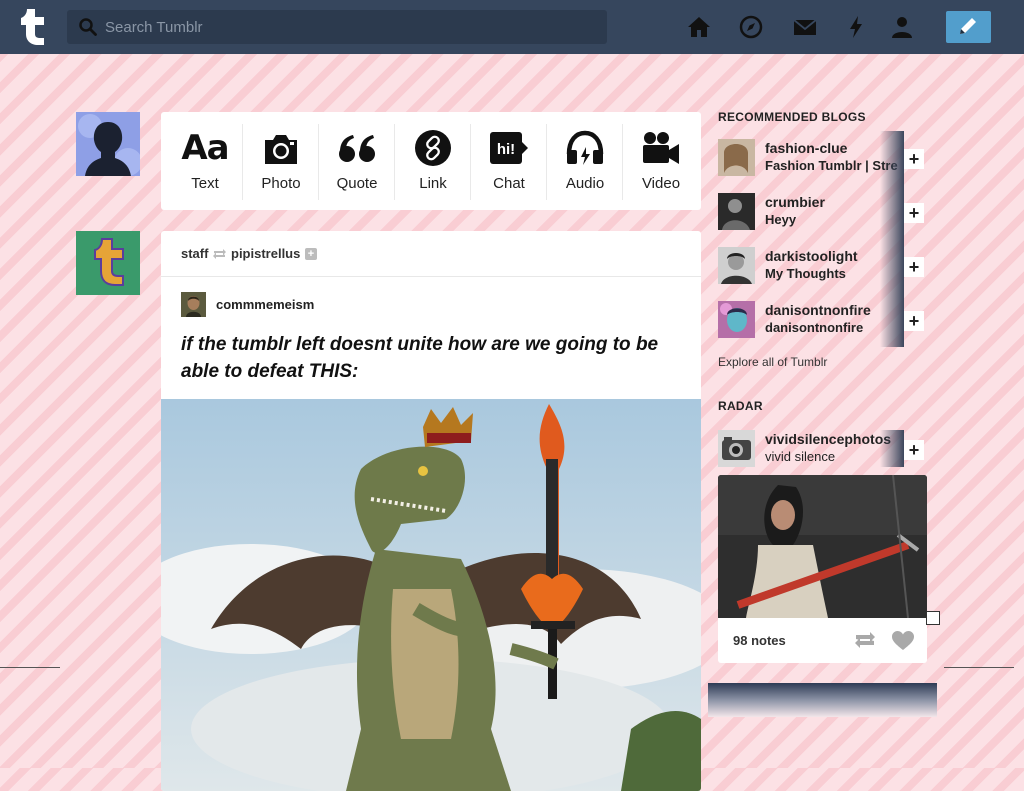  I want to click on post-type-label: Video, so click(661, 183).